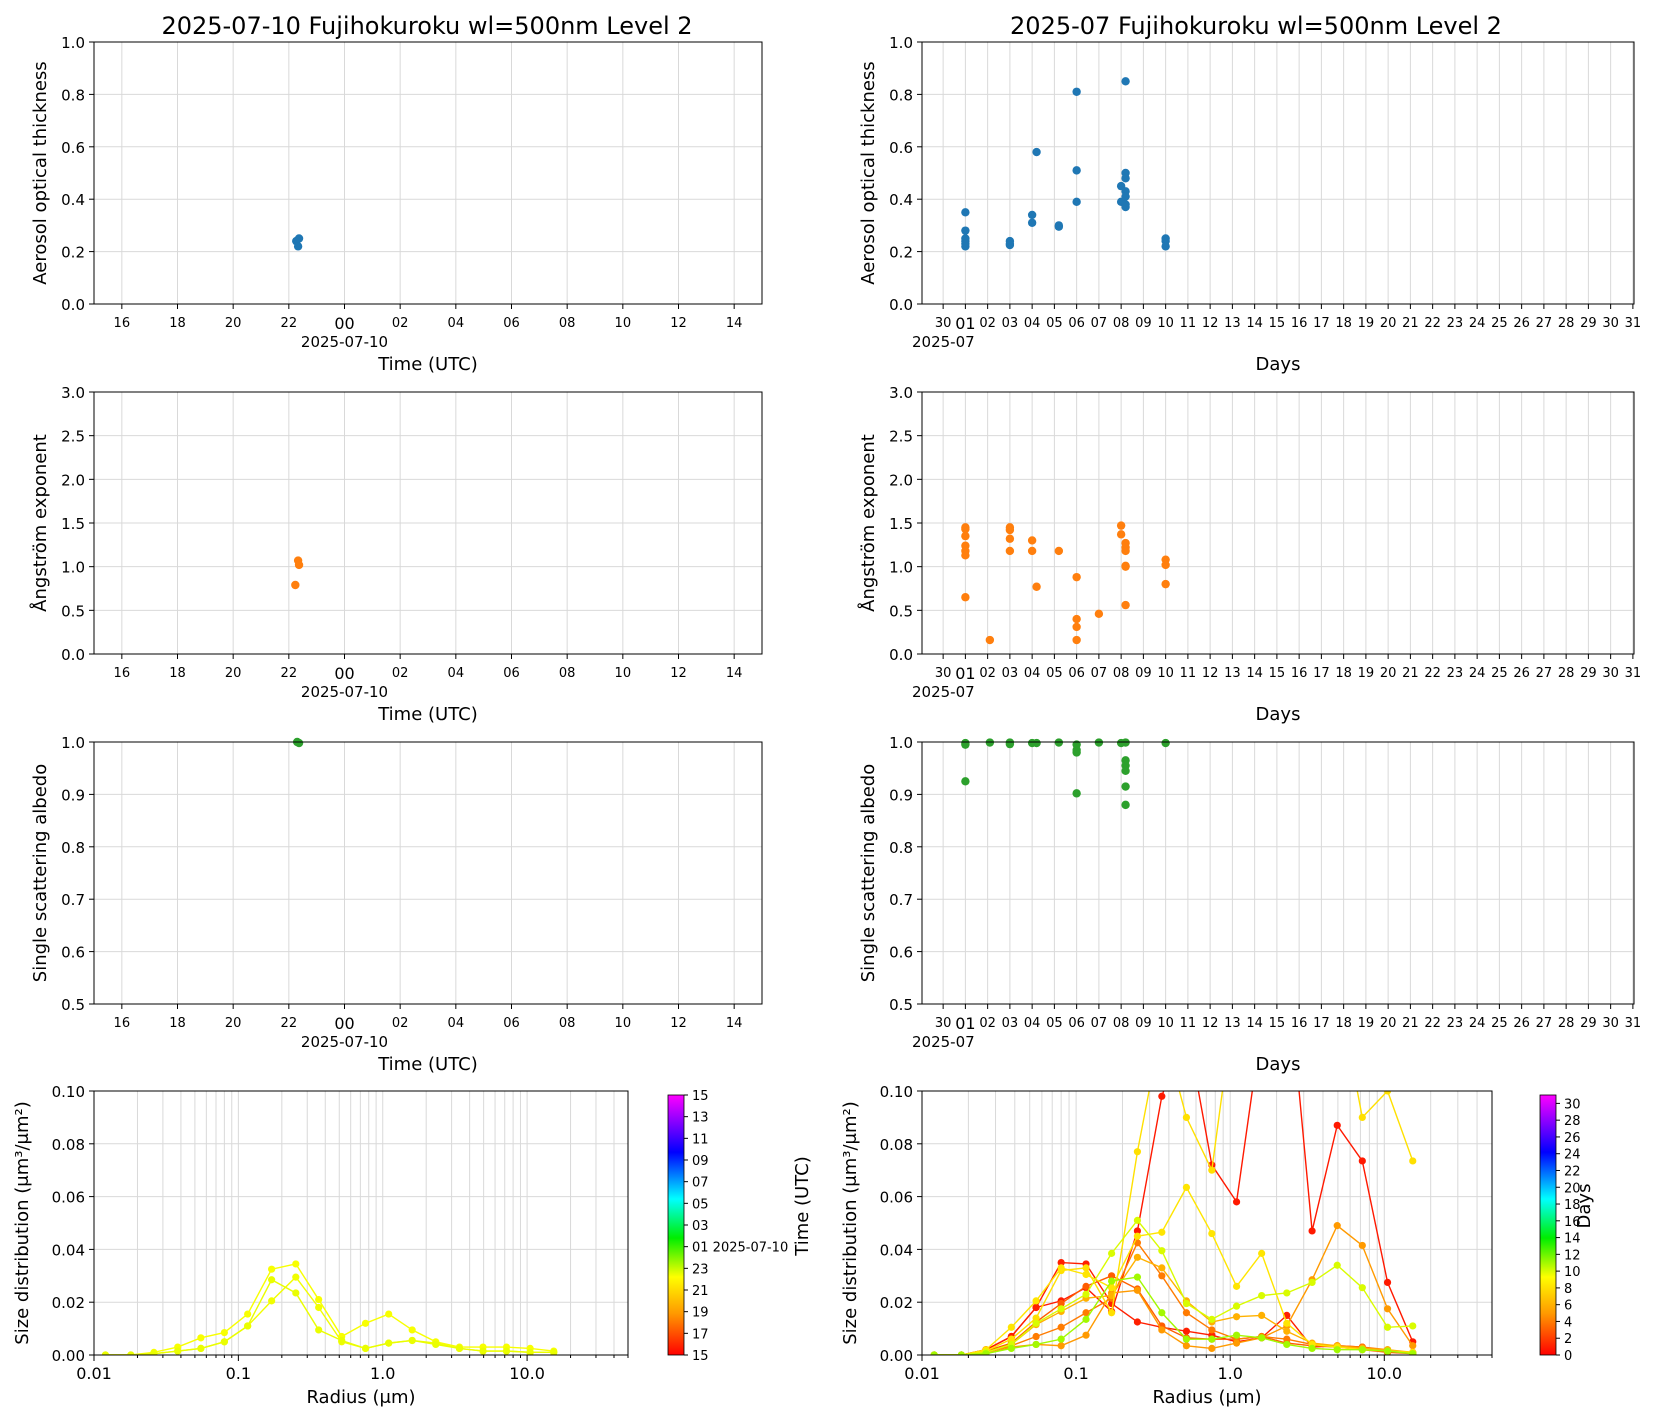 The width and height of the screenshot is (1654, 1420). I want to click on colorbar-tick-label: 30, so click(1572, 1104).